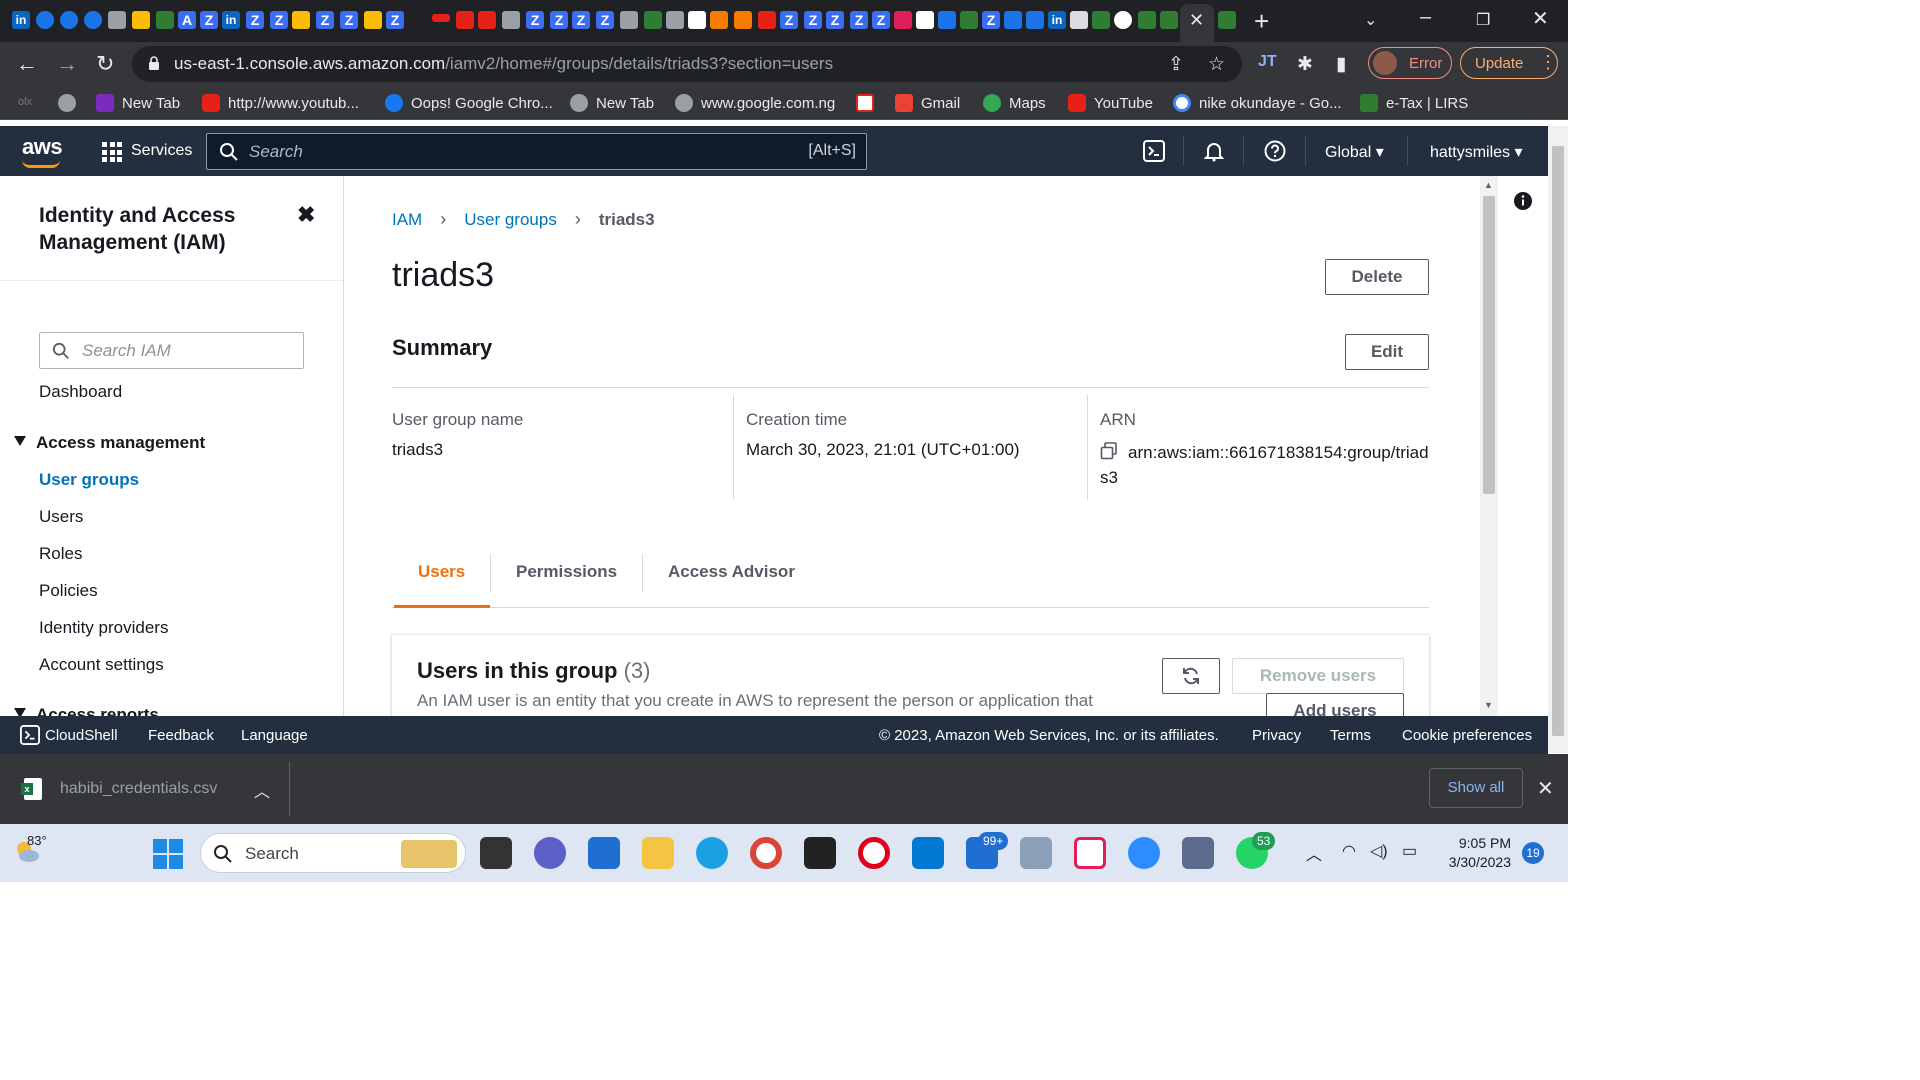 The width and height of the screenshot is (1920, 1080). I want to click on update-button: Update ⋮, so click(1509, 63).